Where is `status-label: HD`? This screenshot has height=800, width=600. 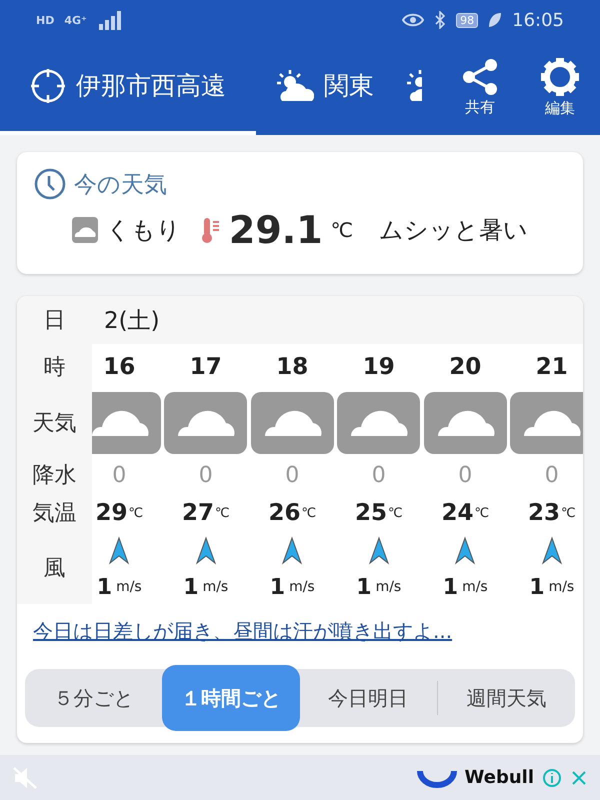
status-label: HD is located at coordinates (45, 20).